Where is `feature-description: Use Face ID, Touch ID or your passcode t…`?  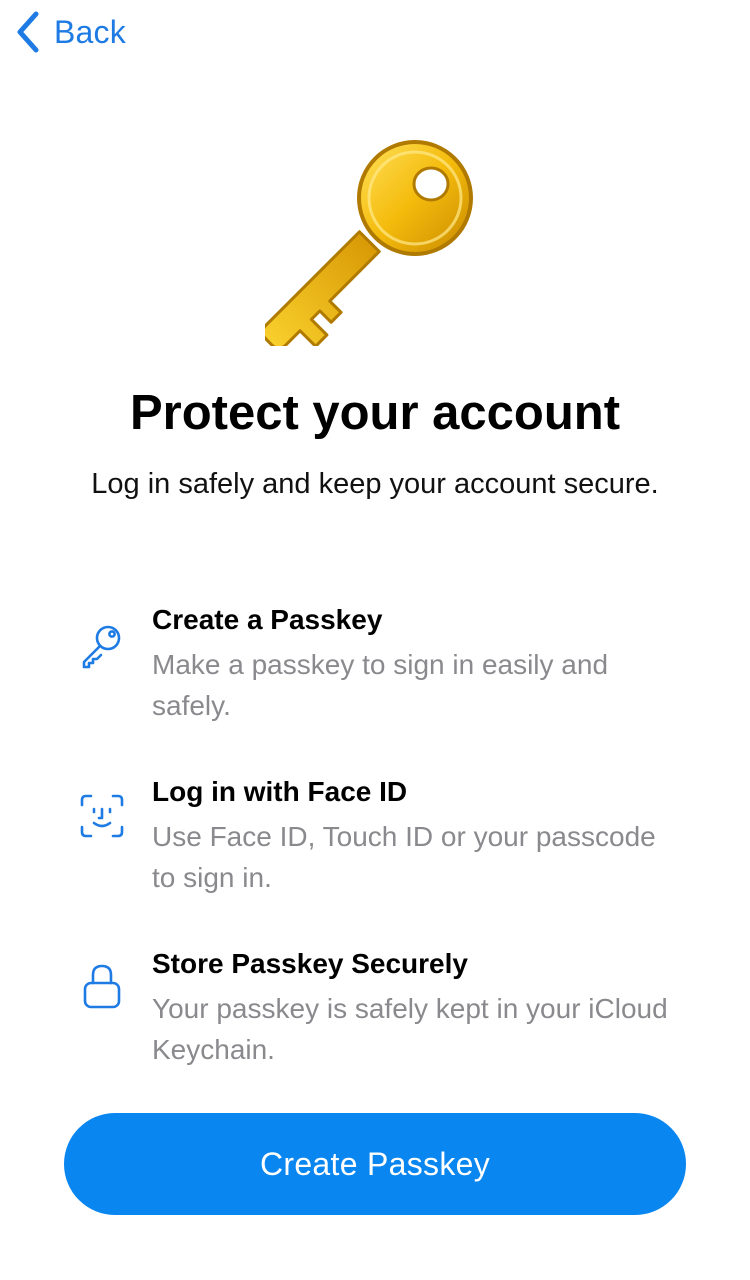
feature-description: Use Face ID, Touch ID or your passcode t… is located at coordinates (404, 857).